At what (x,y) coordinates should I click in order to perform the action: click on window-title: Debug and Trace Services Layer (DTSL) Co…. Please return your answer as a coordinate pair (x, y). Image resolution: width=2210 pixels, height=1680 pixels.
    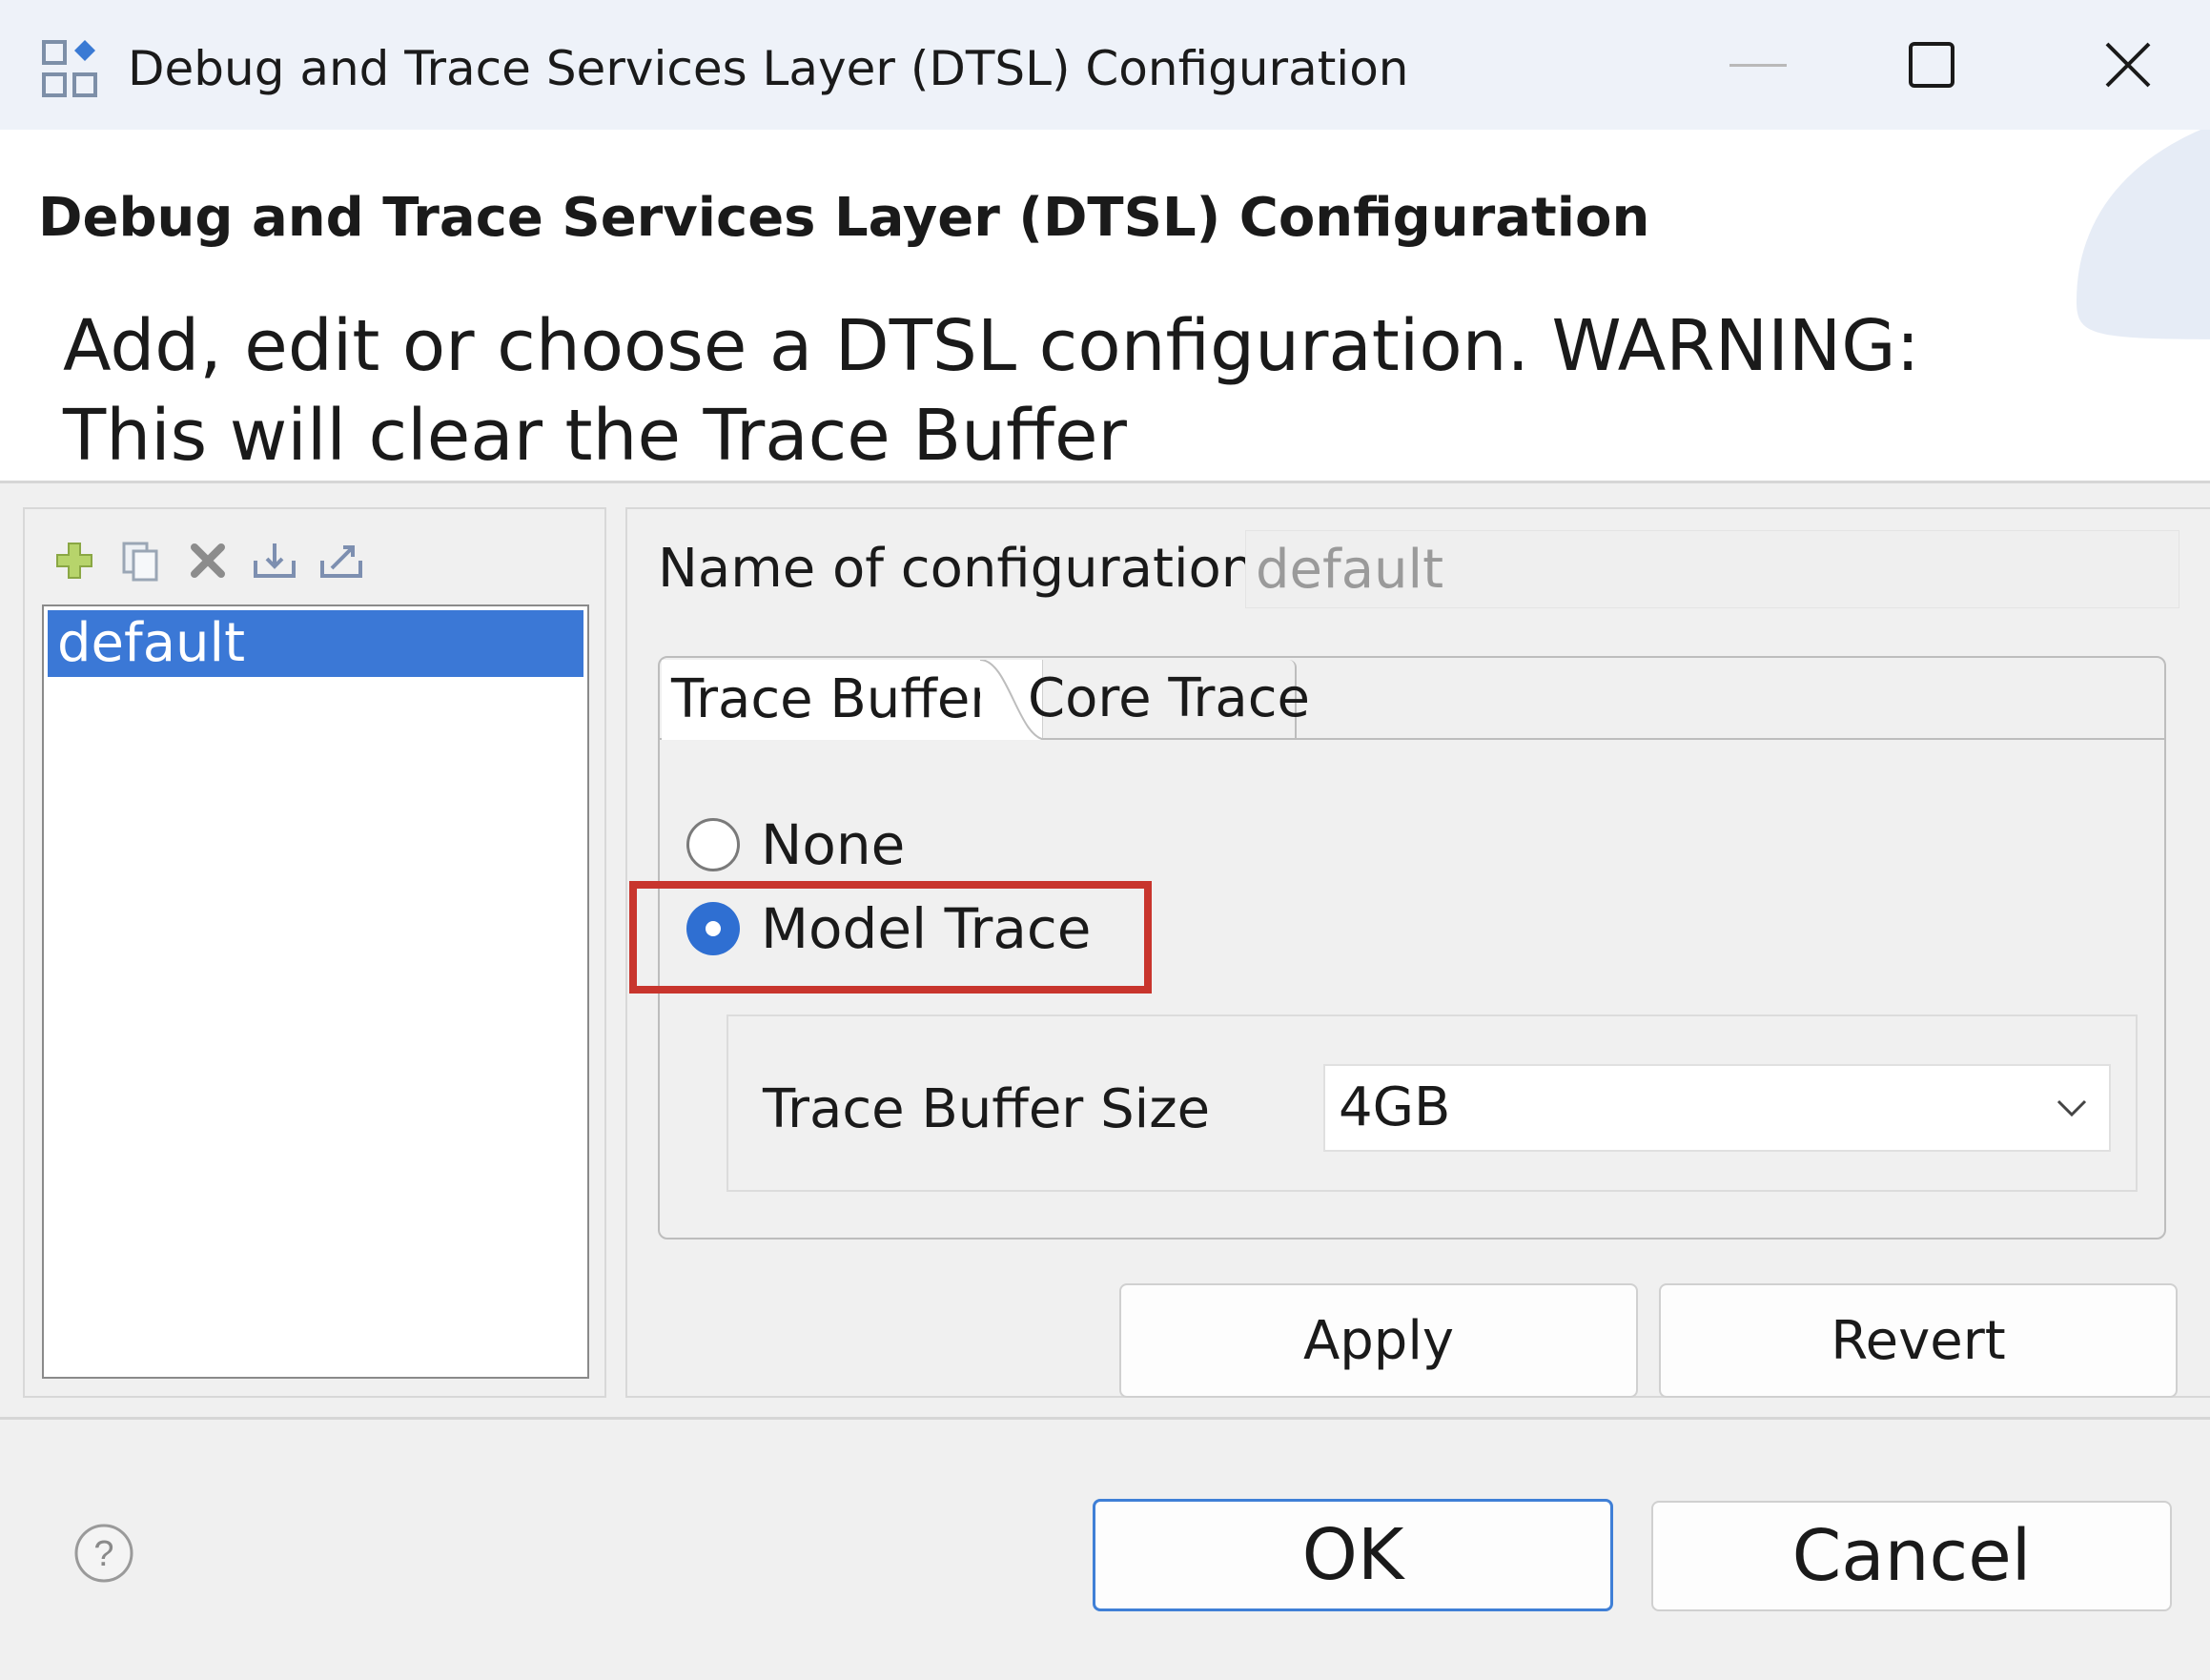
    Looking at the image, I should click on (768, 68).